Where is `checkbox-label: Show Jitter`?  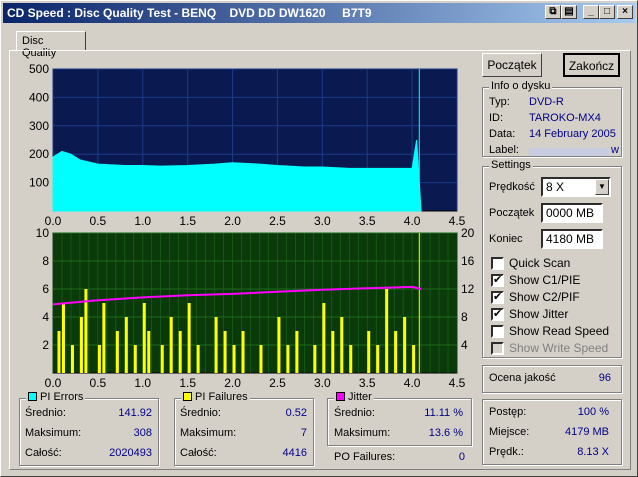
checkbox-label: Show Jitter is located at coordinates (539, 314).